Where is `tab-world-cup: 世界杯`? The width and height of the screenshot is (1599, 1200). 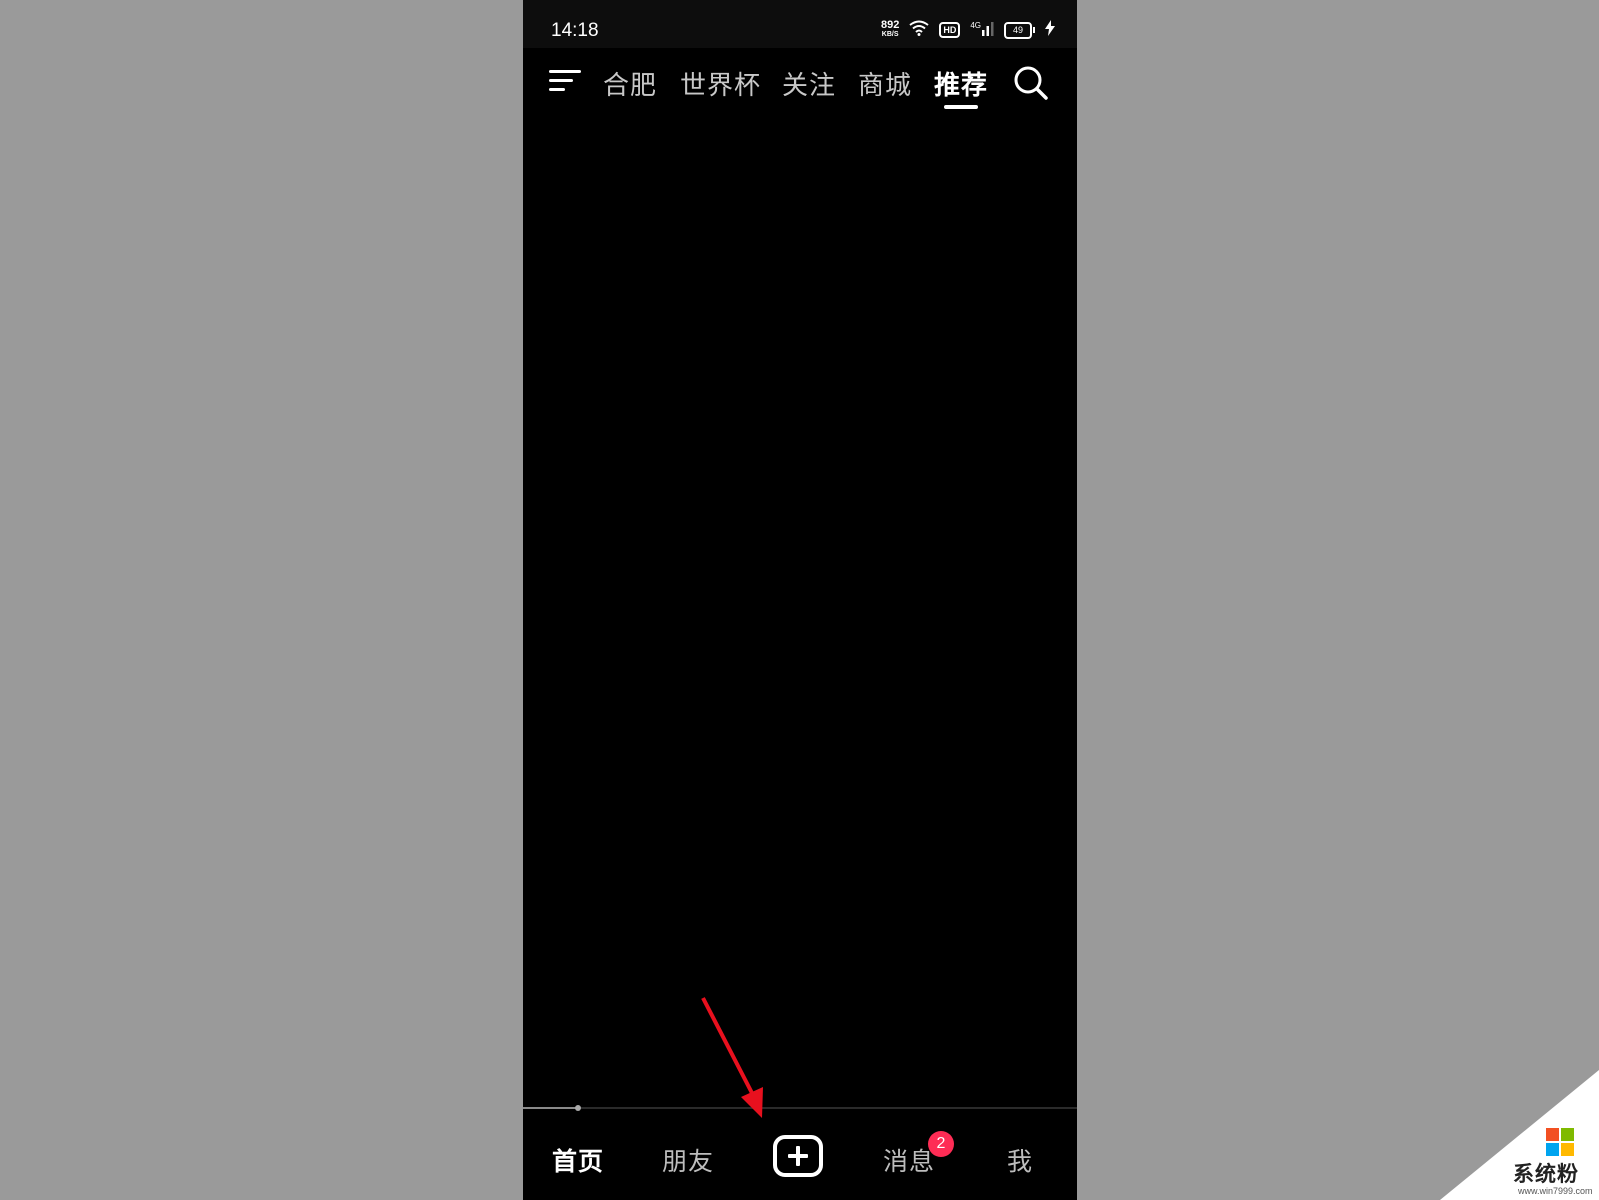
tab-world-cup: 世界杯 is located at coordinates (720, 83).